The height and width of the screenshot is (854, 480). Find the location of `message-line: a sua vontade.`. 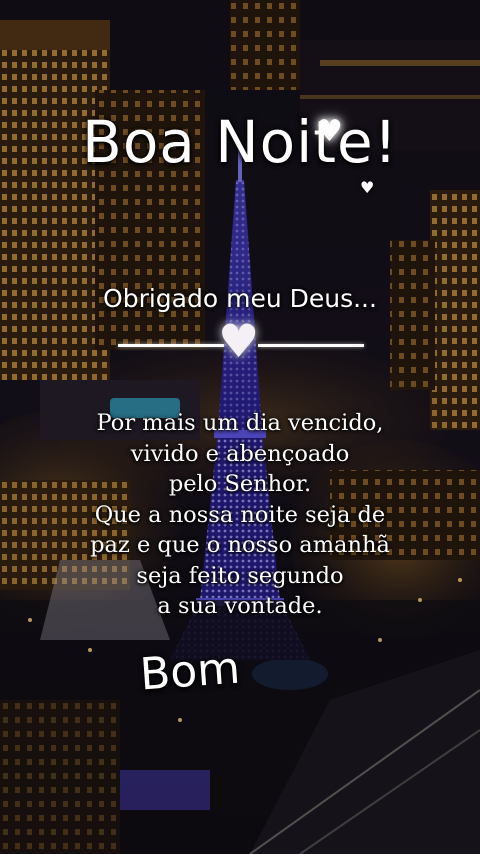

message-line: a sua vontade. is located at coordinates (240, 606).